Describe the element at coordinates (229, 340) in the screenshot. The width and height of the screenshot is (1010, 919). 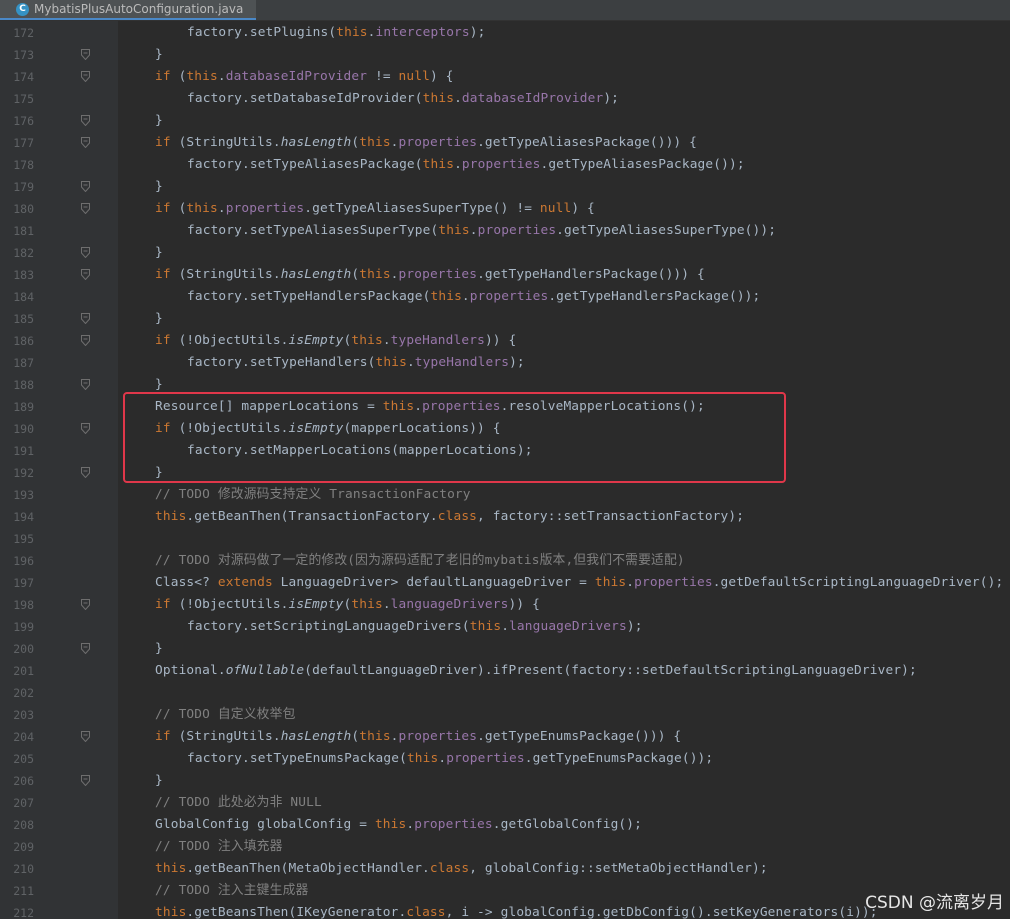
I see `code-token: (!ObjectUtils.` at that location.